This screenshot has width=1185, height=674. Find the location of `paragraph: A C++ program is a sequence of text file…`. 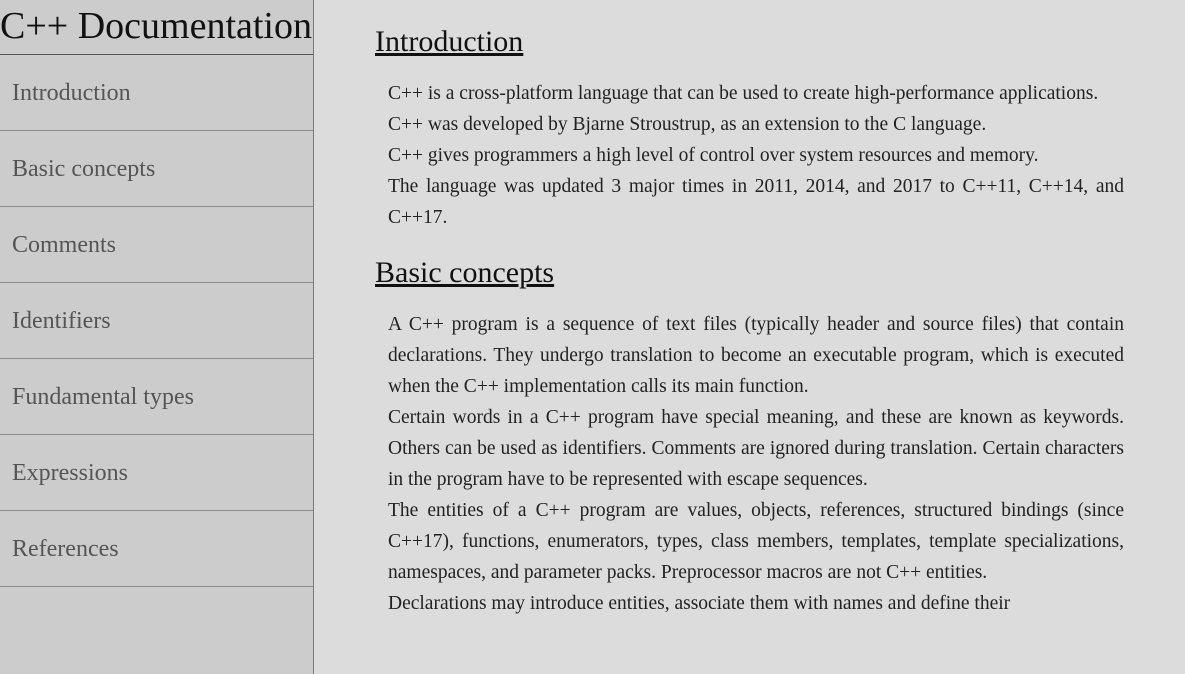

paragraph: A C++ program is a sequence of text file… is located at coordinates (756, 355).